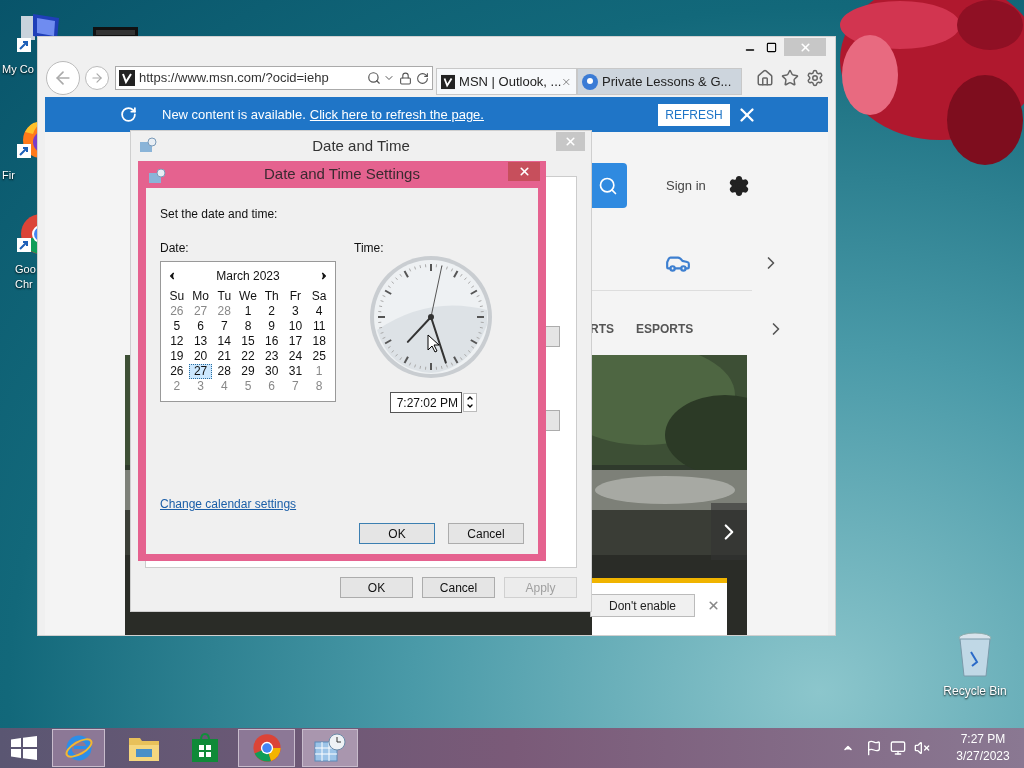  What do you see at coordinates (319, 326) in the screenshot?
I see `calendar-day: 11` at bounding box center [319, 326].